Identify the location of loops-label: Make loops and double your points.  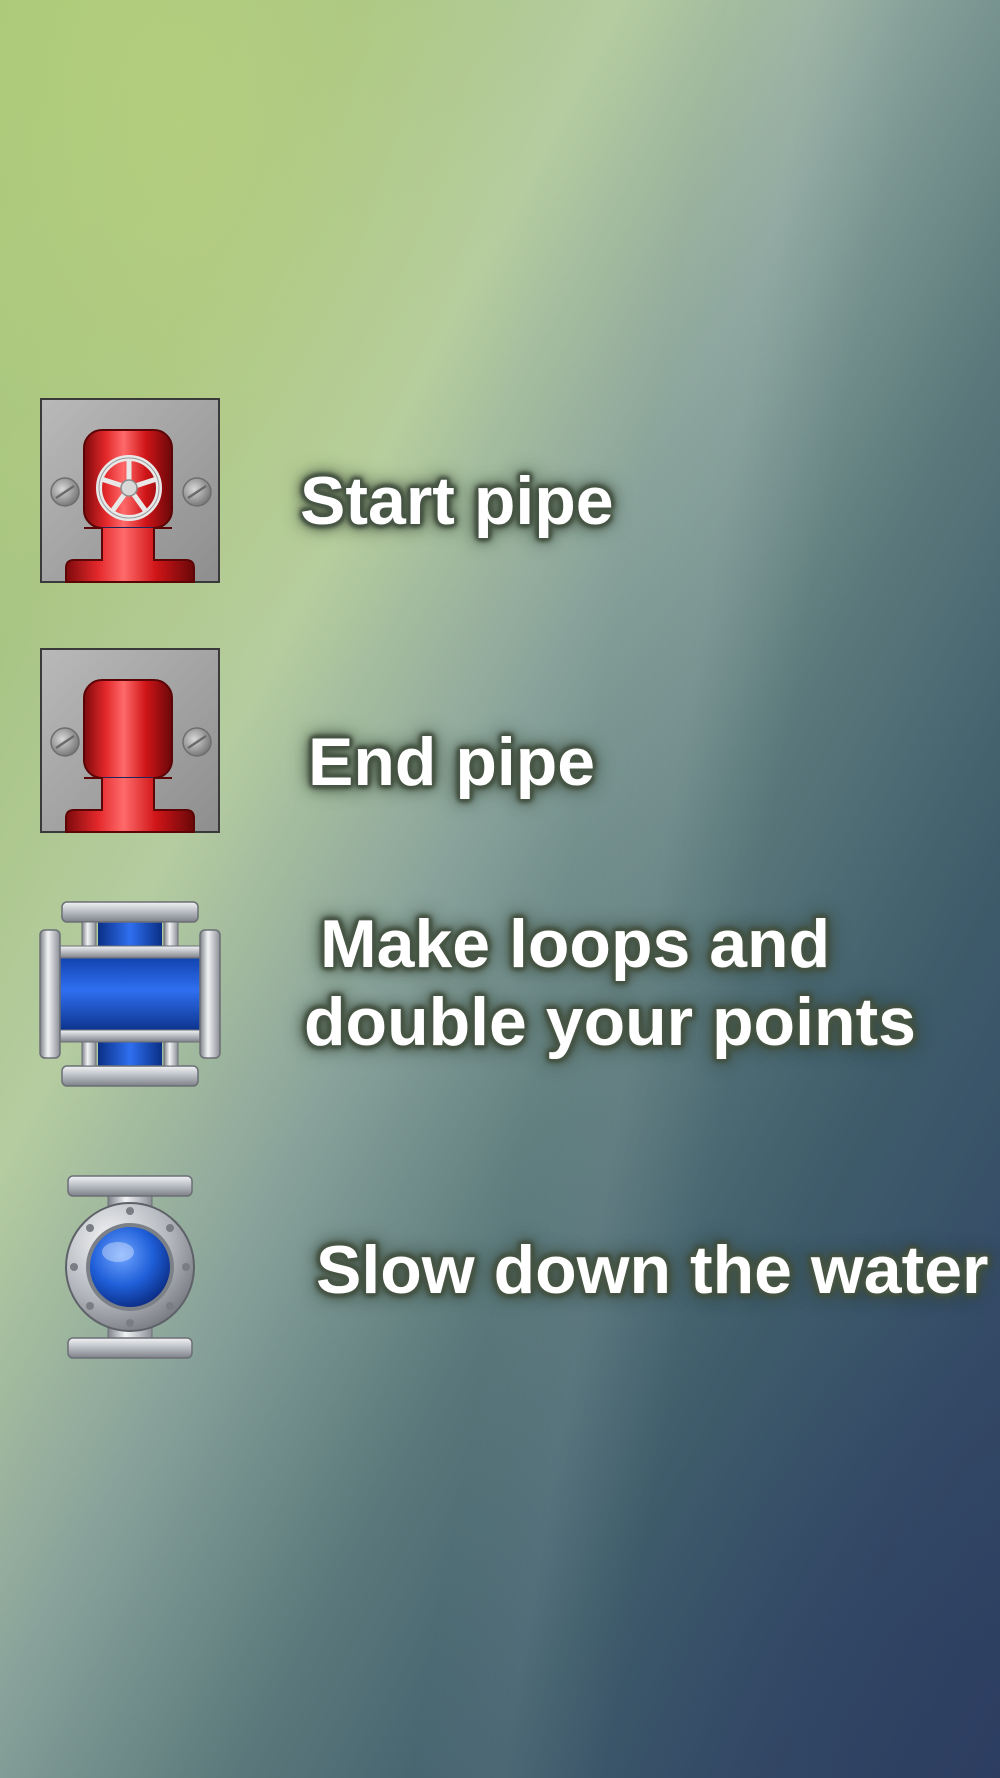
(610, 983).